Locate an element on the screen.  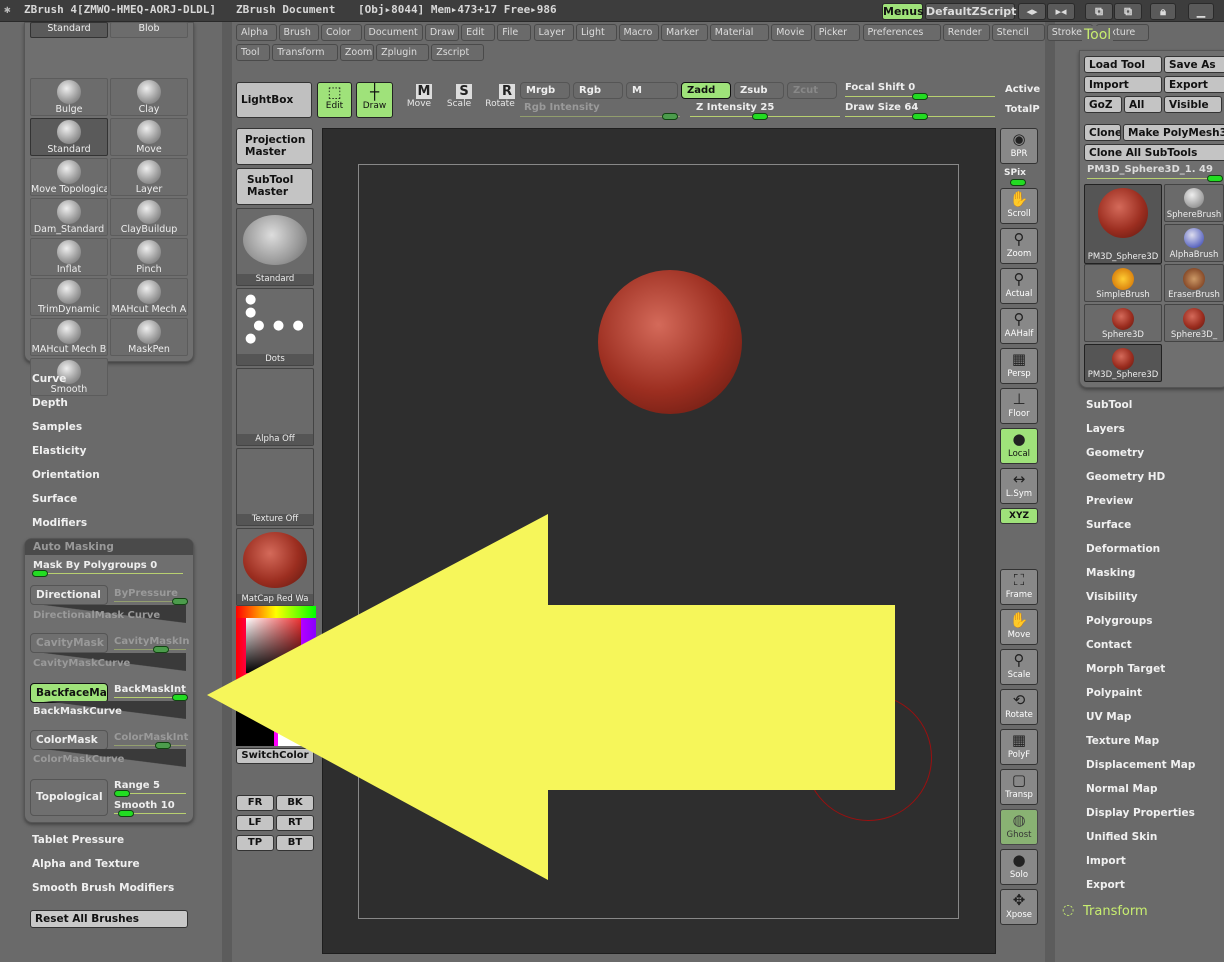
local-button: ● Local is located at coordinates (1019, 446).